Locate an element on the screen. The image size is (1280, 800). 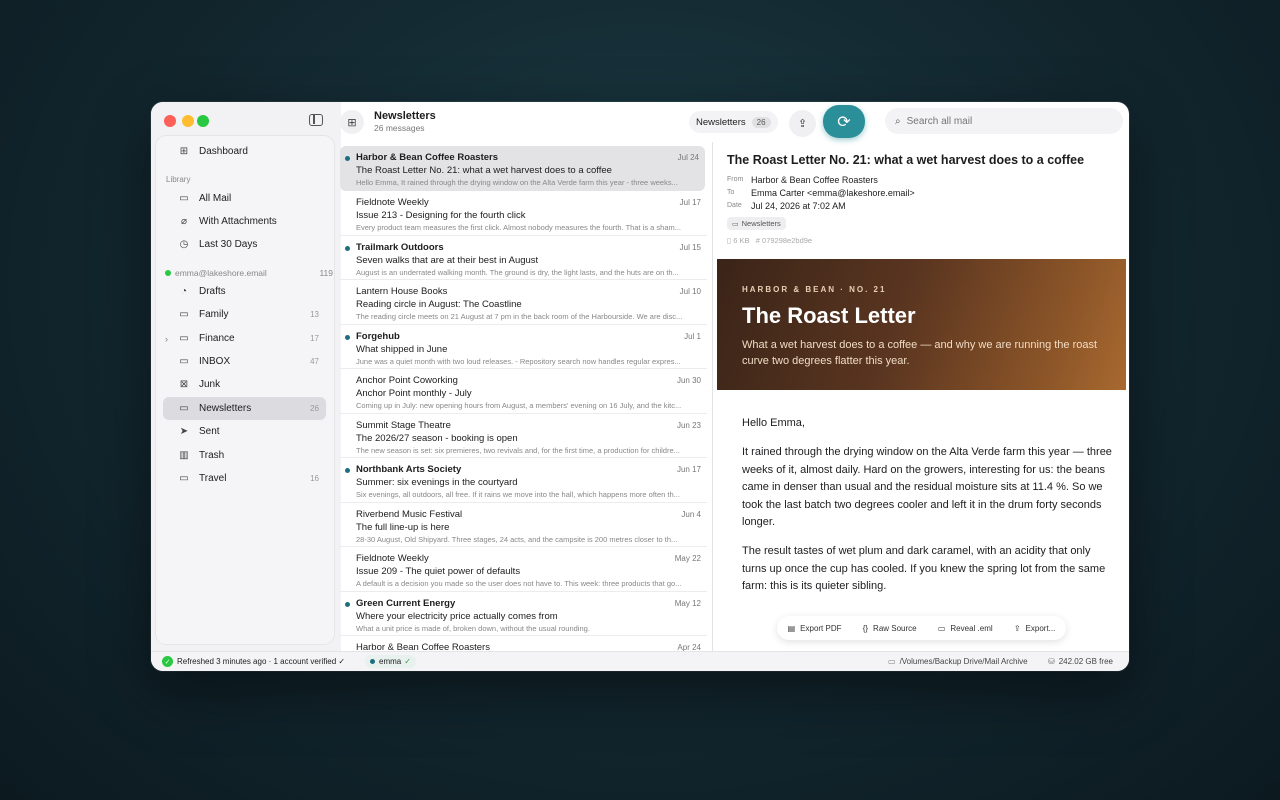
search-field: ⌕ is located at coordinates (1004, 121).